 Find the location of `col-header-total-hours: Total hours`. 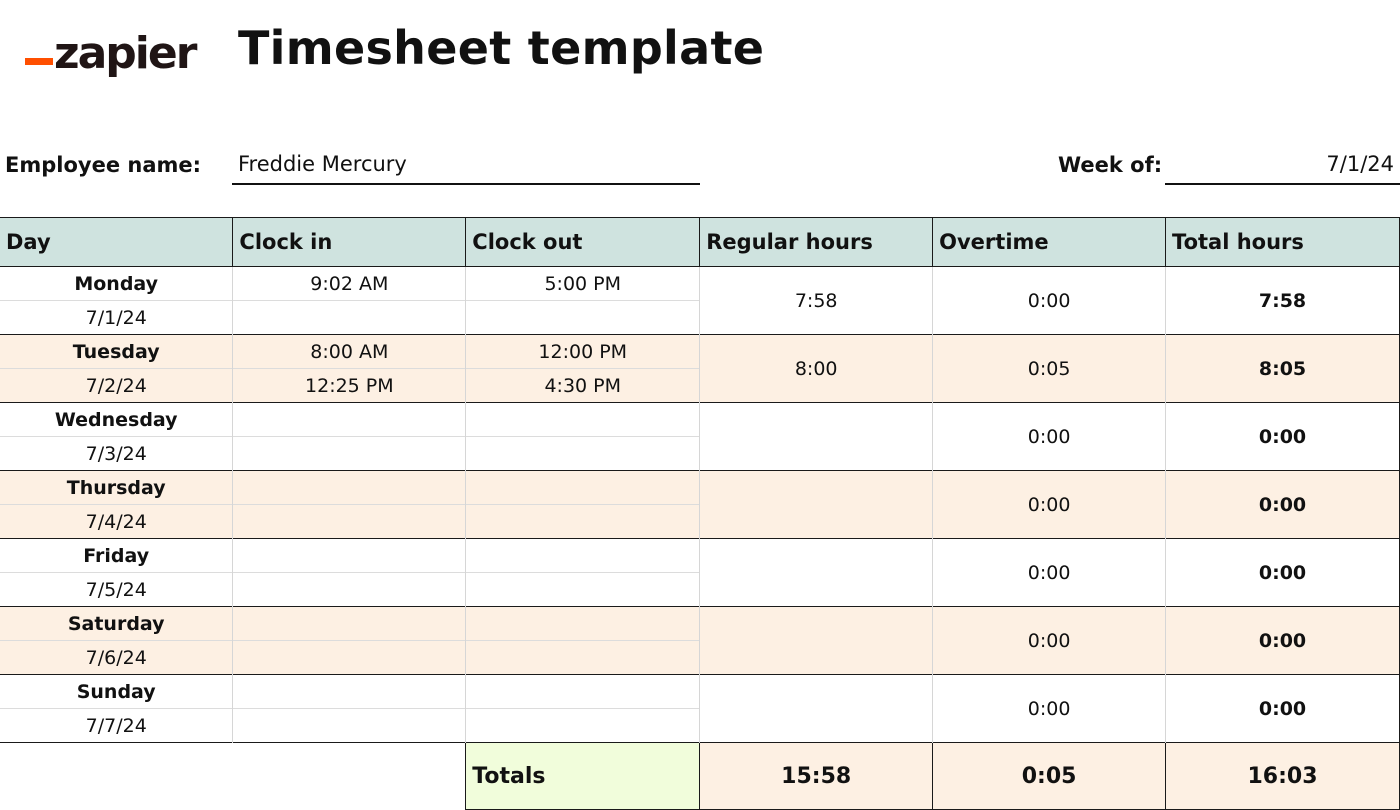

col-header-total-hours: Total hours is located at coordinates (1282, 242).